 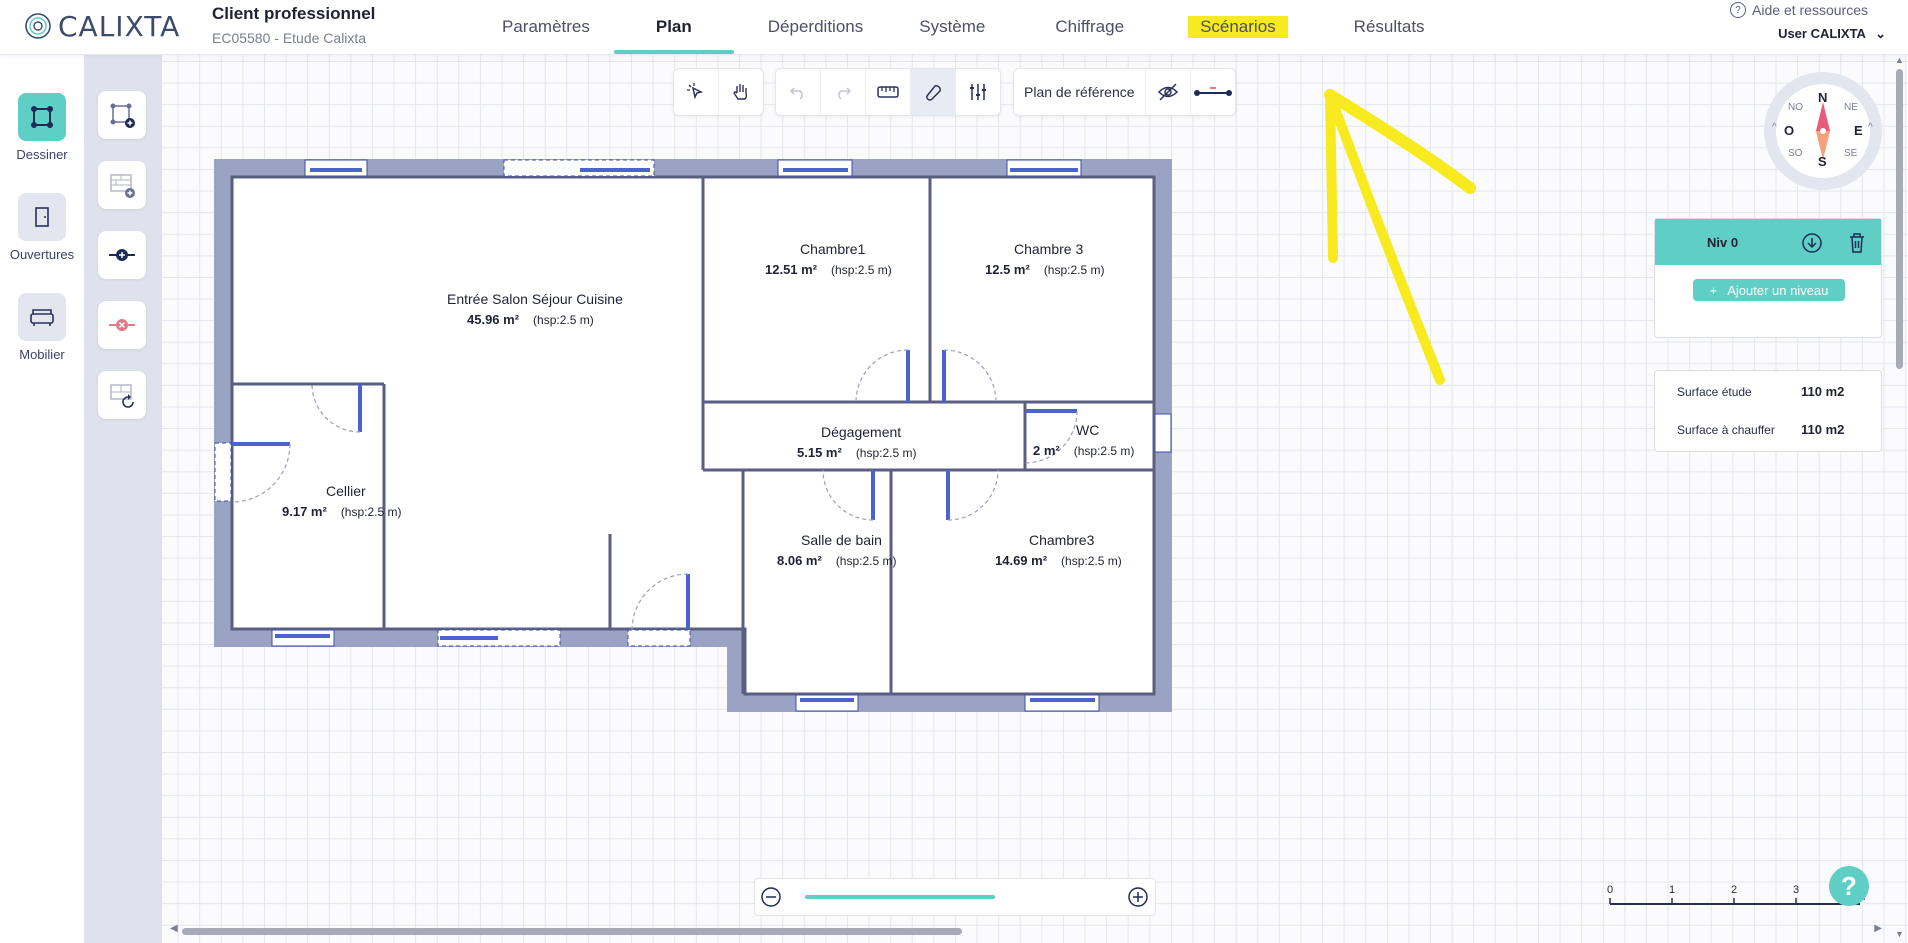 What do you see at coordinates (1849, 886) in the screenshot?
I see `help-button: ?` at bounding box center [1849, 886].